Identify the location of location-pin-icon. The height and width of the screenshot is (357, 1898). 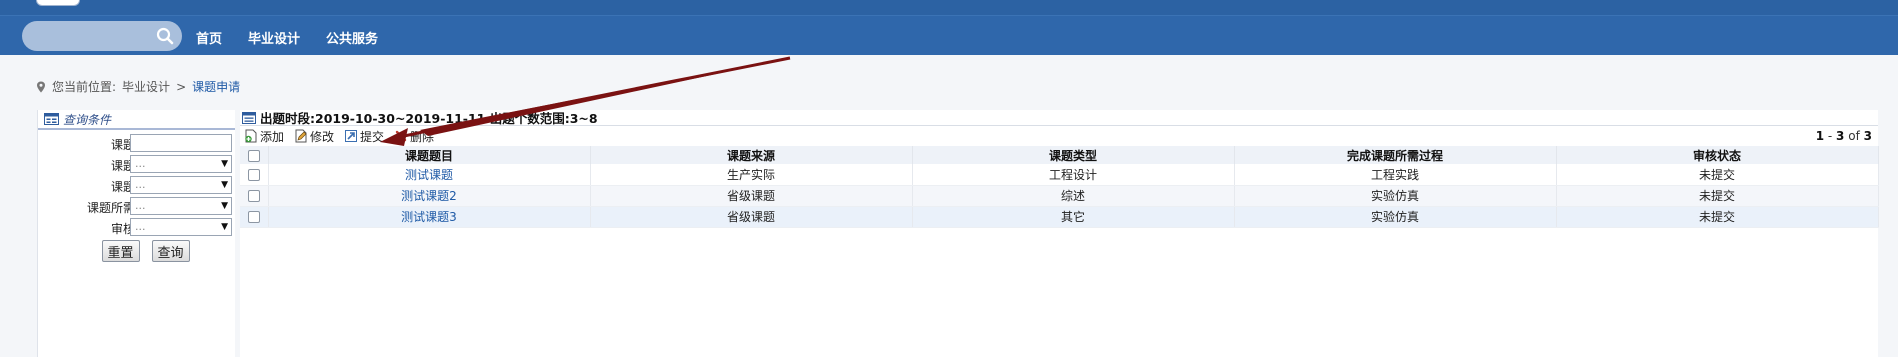
(41, 86).